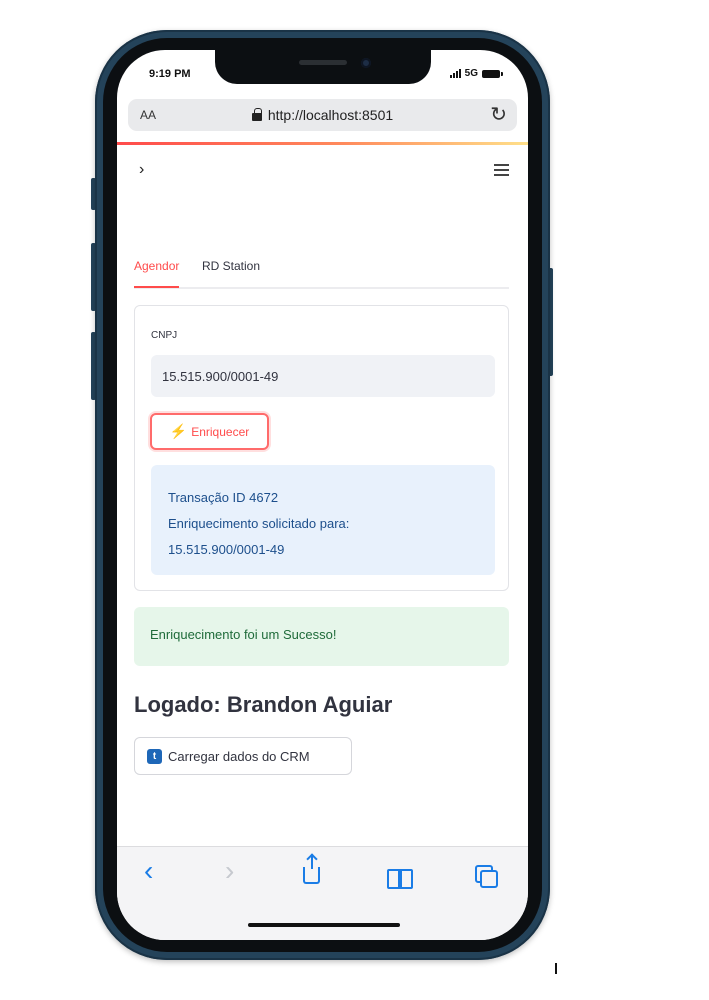 This screenshot has width=709, height=1000. What do you see at coordinates (455, 73) in the screenshot?
I see `signal-icon` at bounding box center [455, 73].